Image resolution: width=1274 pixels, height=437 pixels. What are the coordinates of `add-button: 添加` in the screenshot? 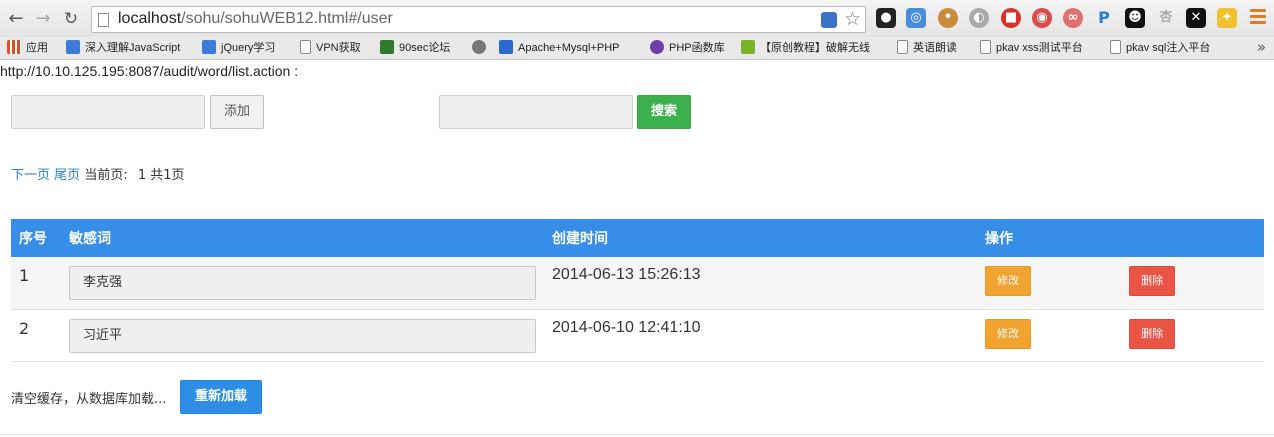 It's located at (237, 112).